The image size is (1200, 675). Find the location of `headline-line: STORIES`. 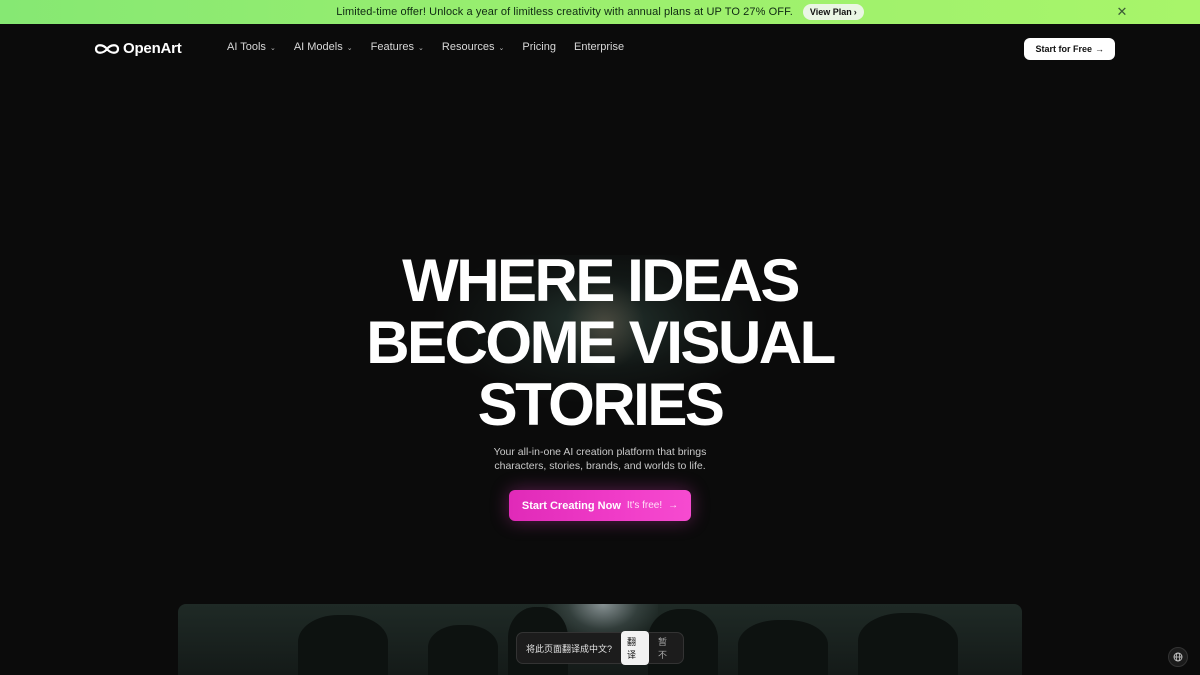

headline-line: STORIES is located at coordinates (601, 404).